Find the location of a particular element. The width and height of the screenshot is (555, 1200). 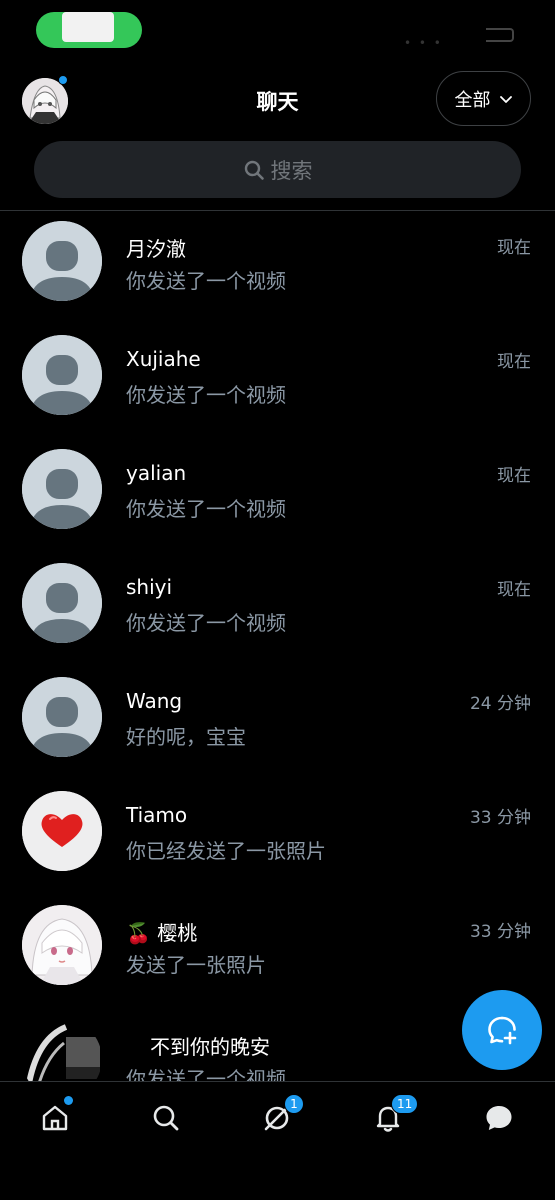

nav-notifications: 11 is located at coordinates (391, 1116).